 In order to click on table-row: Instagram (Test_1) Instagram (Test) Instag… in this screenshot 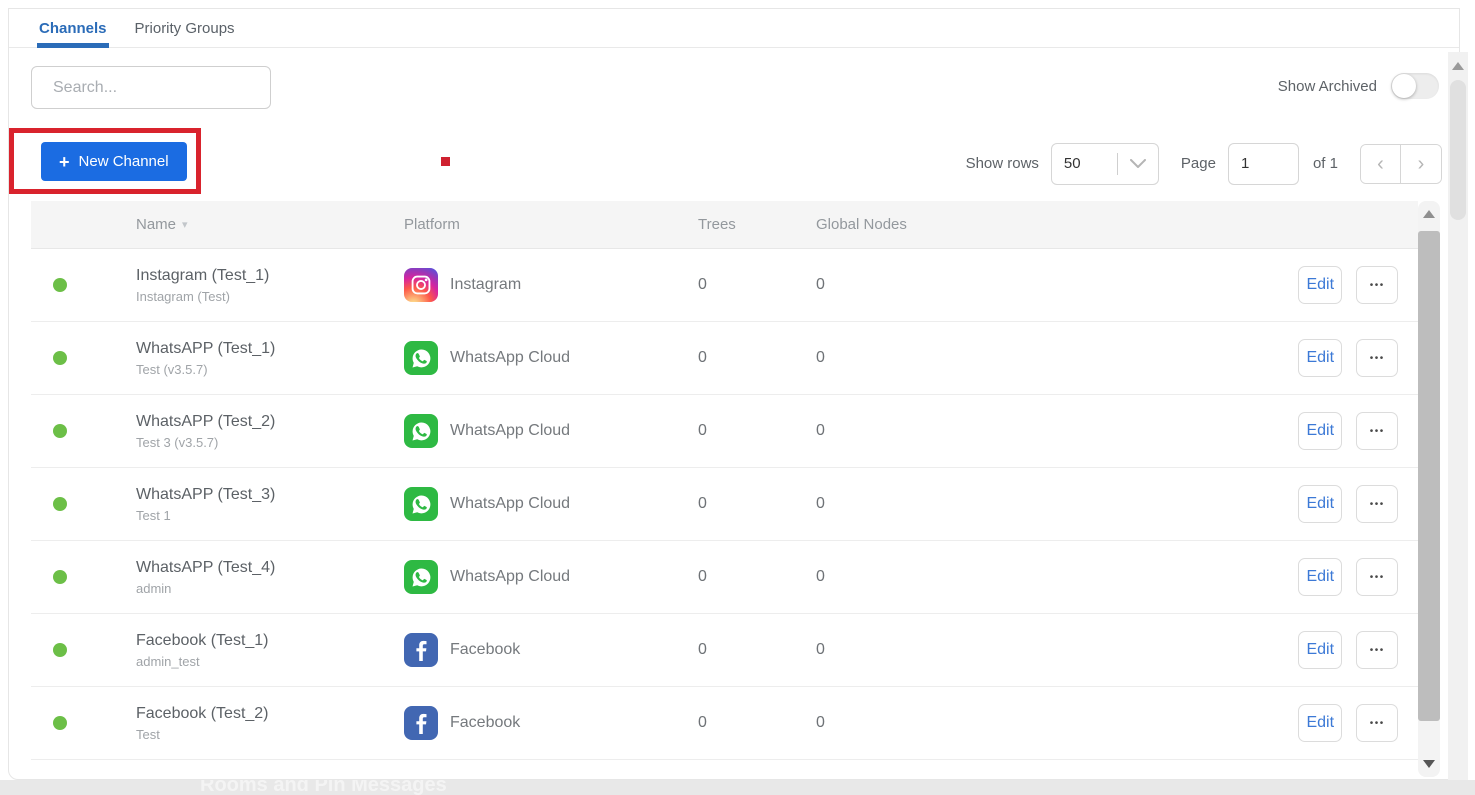, I will do `click(724, 285)`.